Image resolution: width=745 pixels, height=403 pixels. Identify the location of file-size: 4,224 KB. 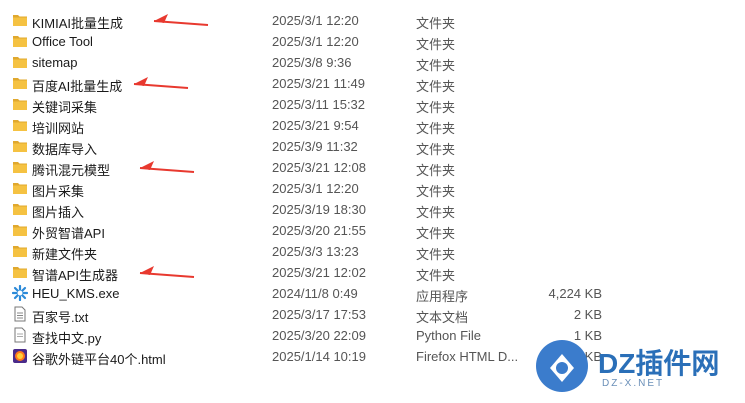
(575, 293).